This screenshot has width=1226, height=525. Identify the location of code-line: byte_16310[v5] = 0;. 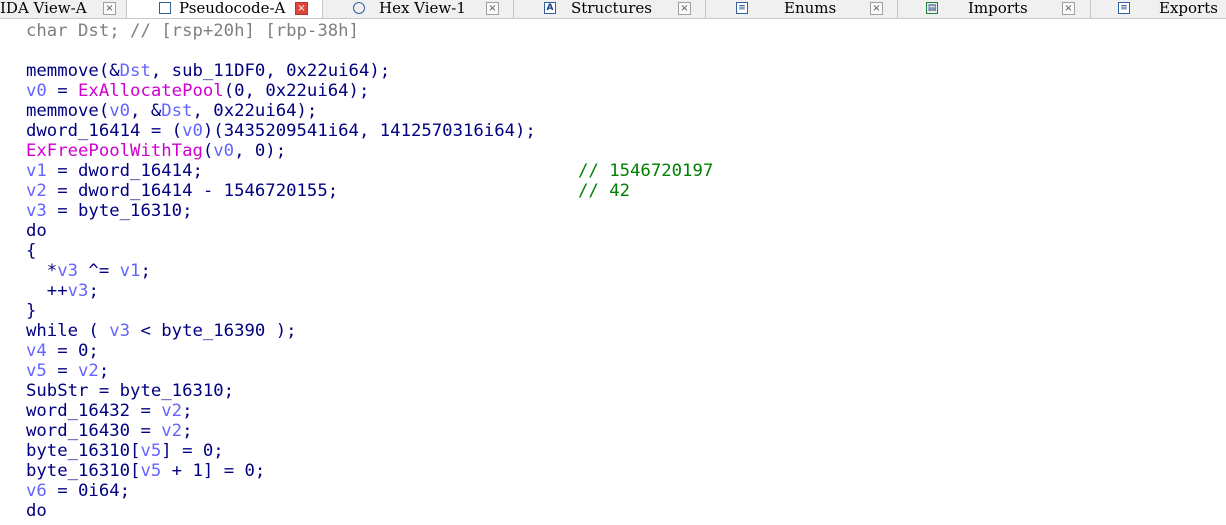
(125, 451).